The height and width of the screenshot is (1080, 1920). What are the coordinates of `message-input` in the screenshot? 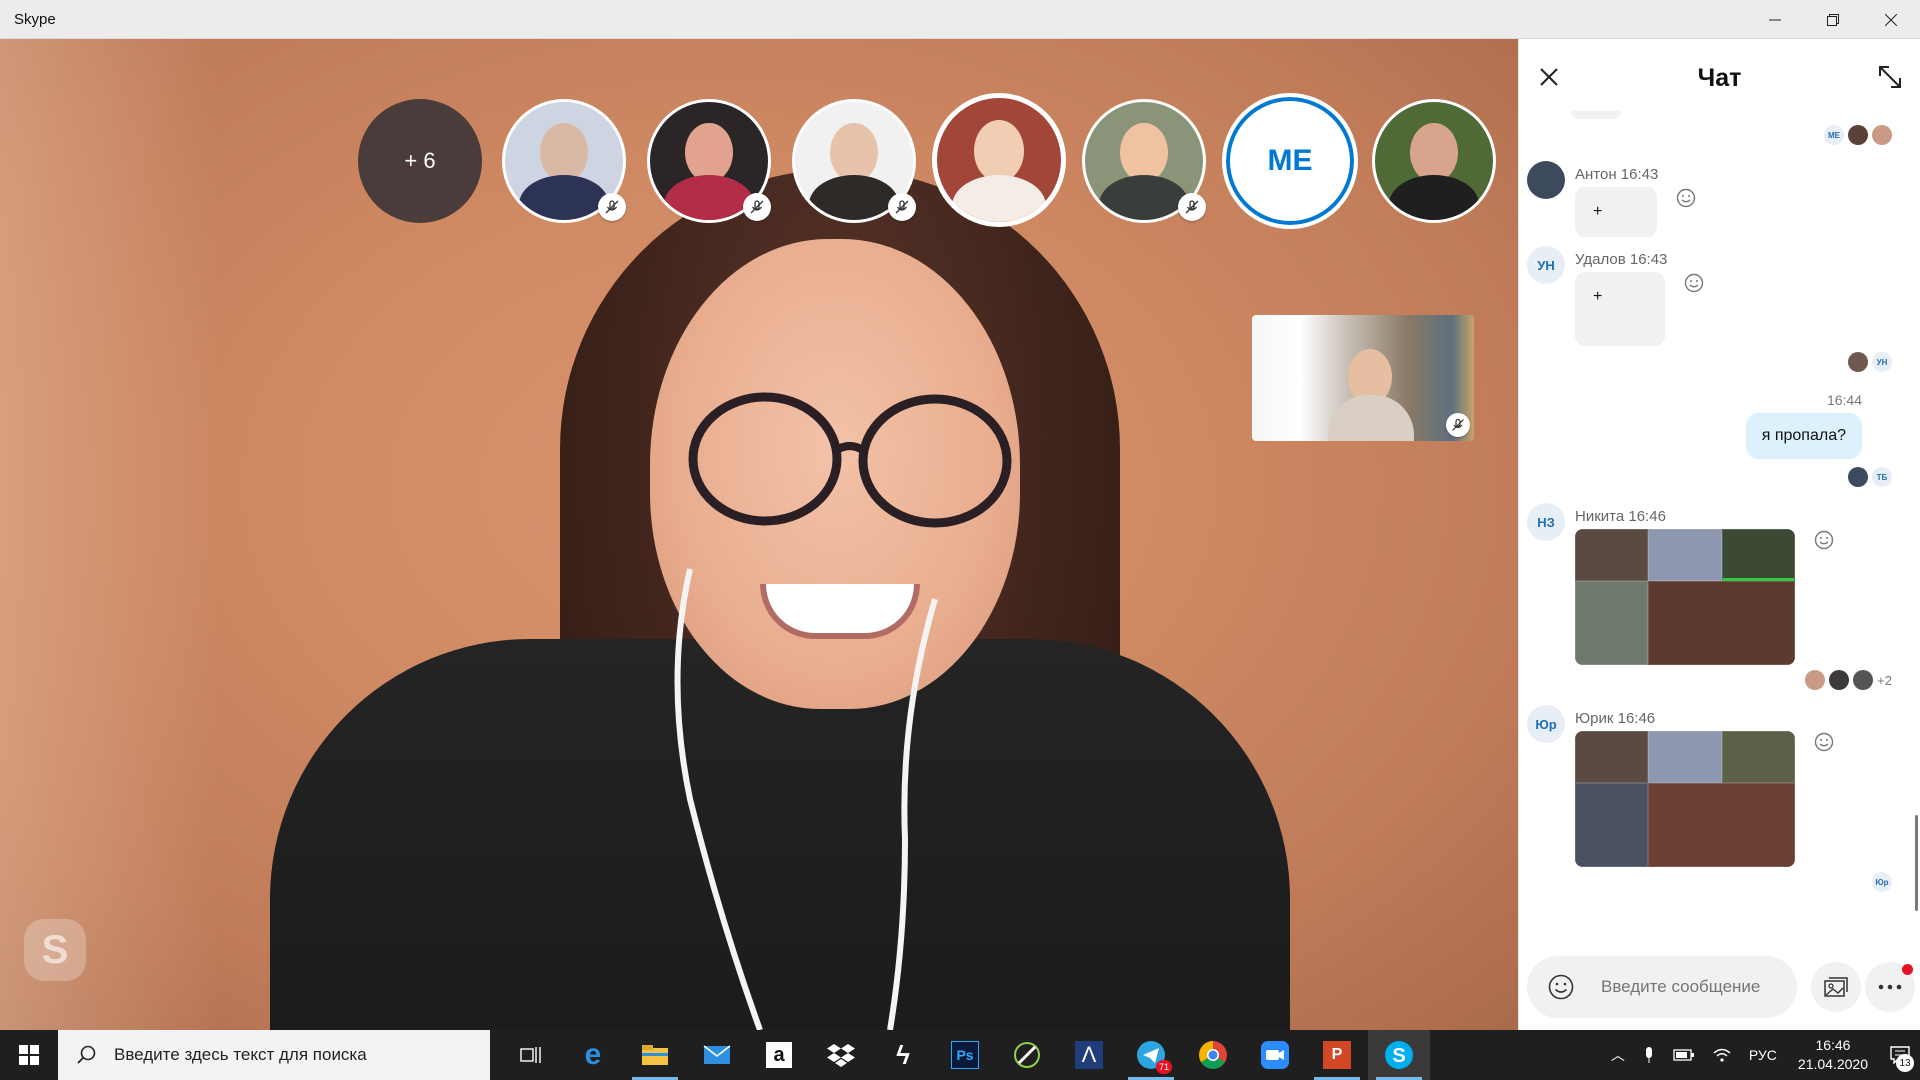 It's located at (1691, 987).